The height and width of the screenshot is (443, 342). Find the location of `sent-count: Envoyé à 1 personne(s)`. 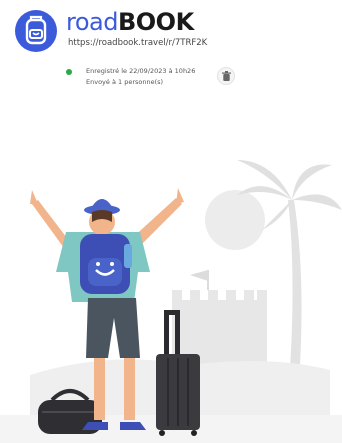

sent-count: Envoyé à 1 personne(s) is located at coordinates (125, 82).